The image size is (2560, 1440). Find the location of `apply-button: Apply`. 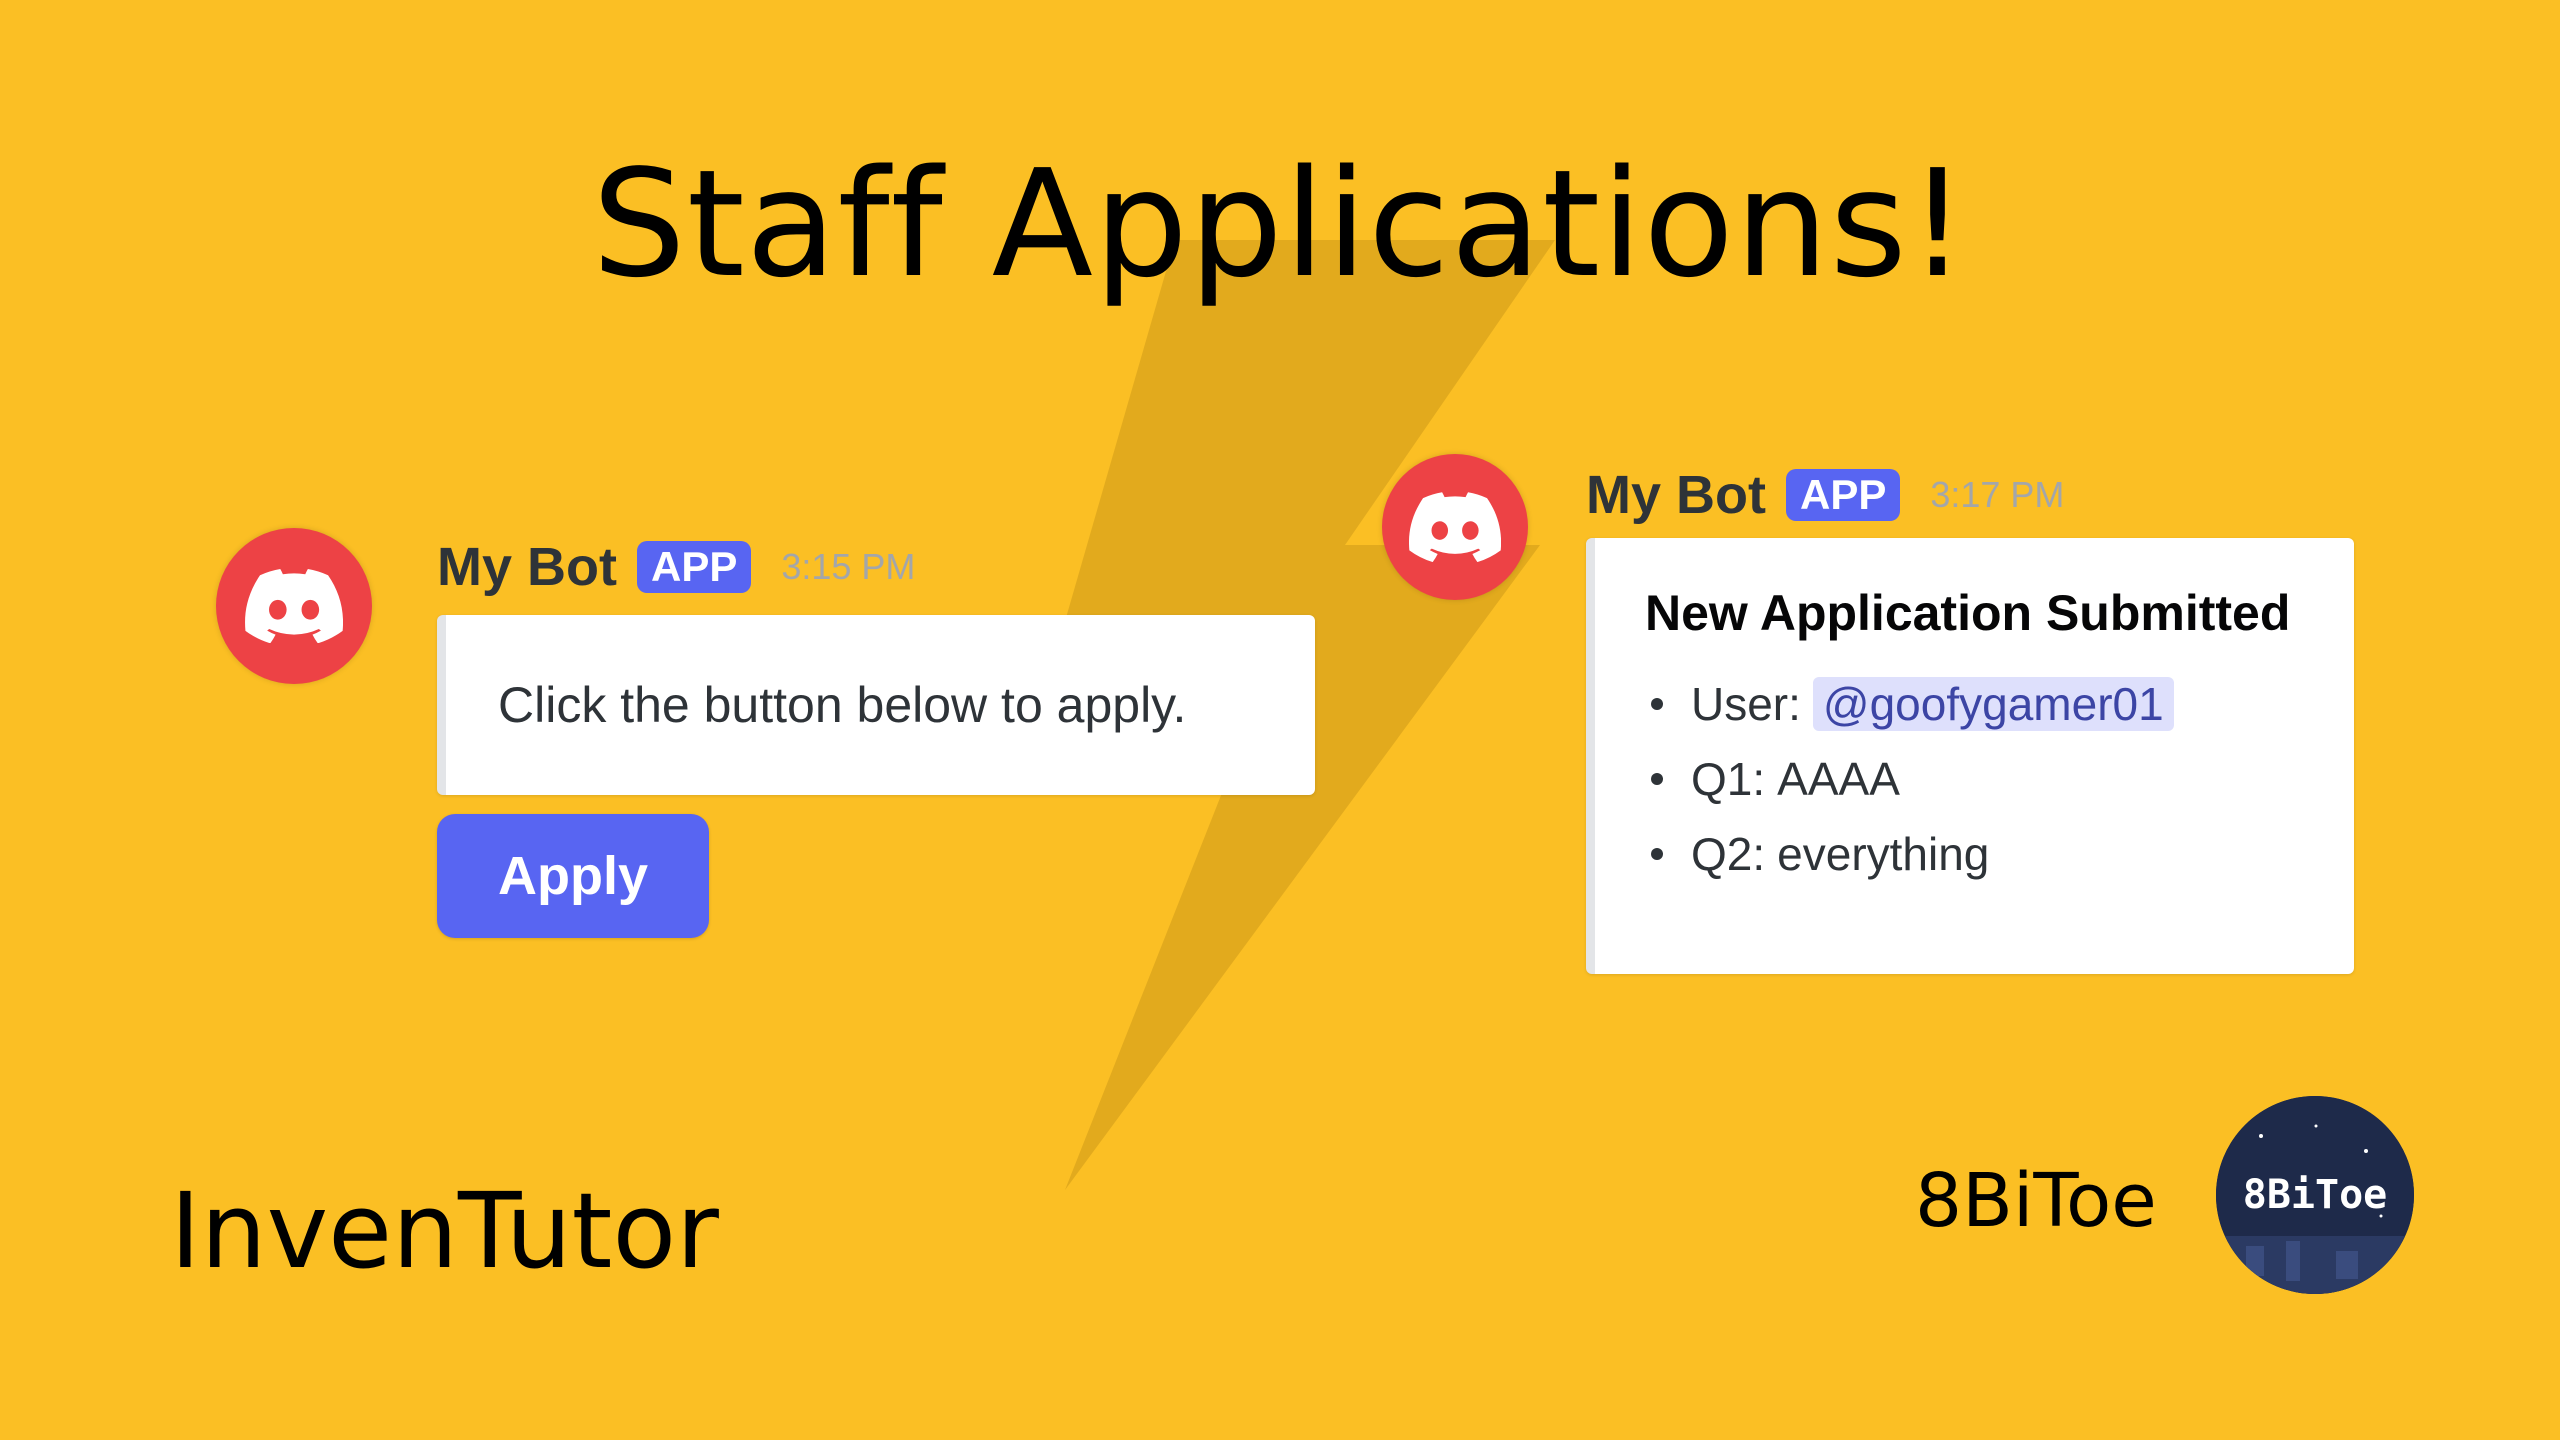

apply-button: Apply is located at coordinates (573, 876).